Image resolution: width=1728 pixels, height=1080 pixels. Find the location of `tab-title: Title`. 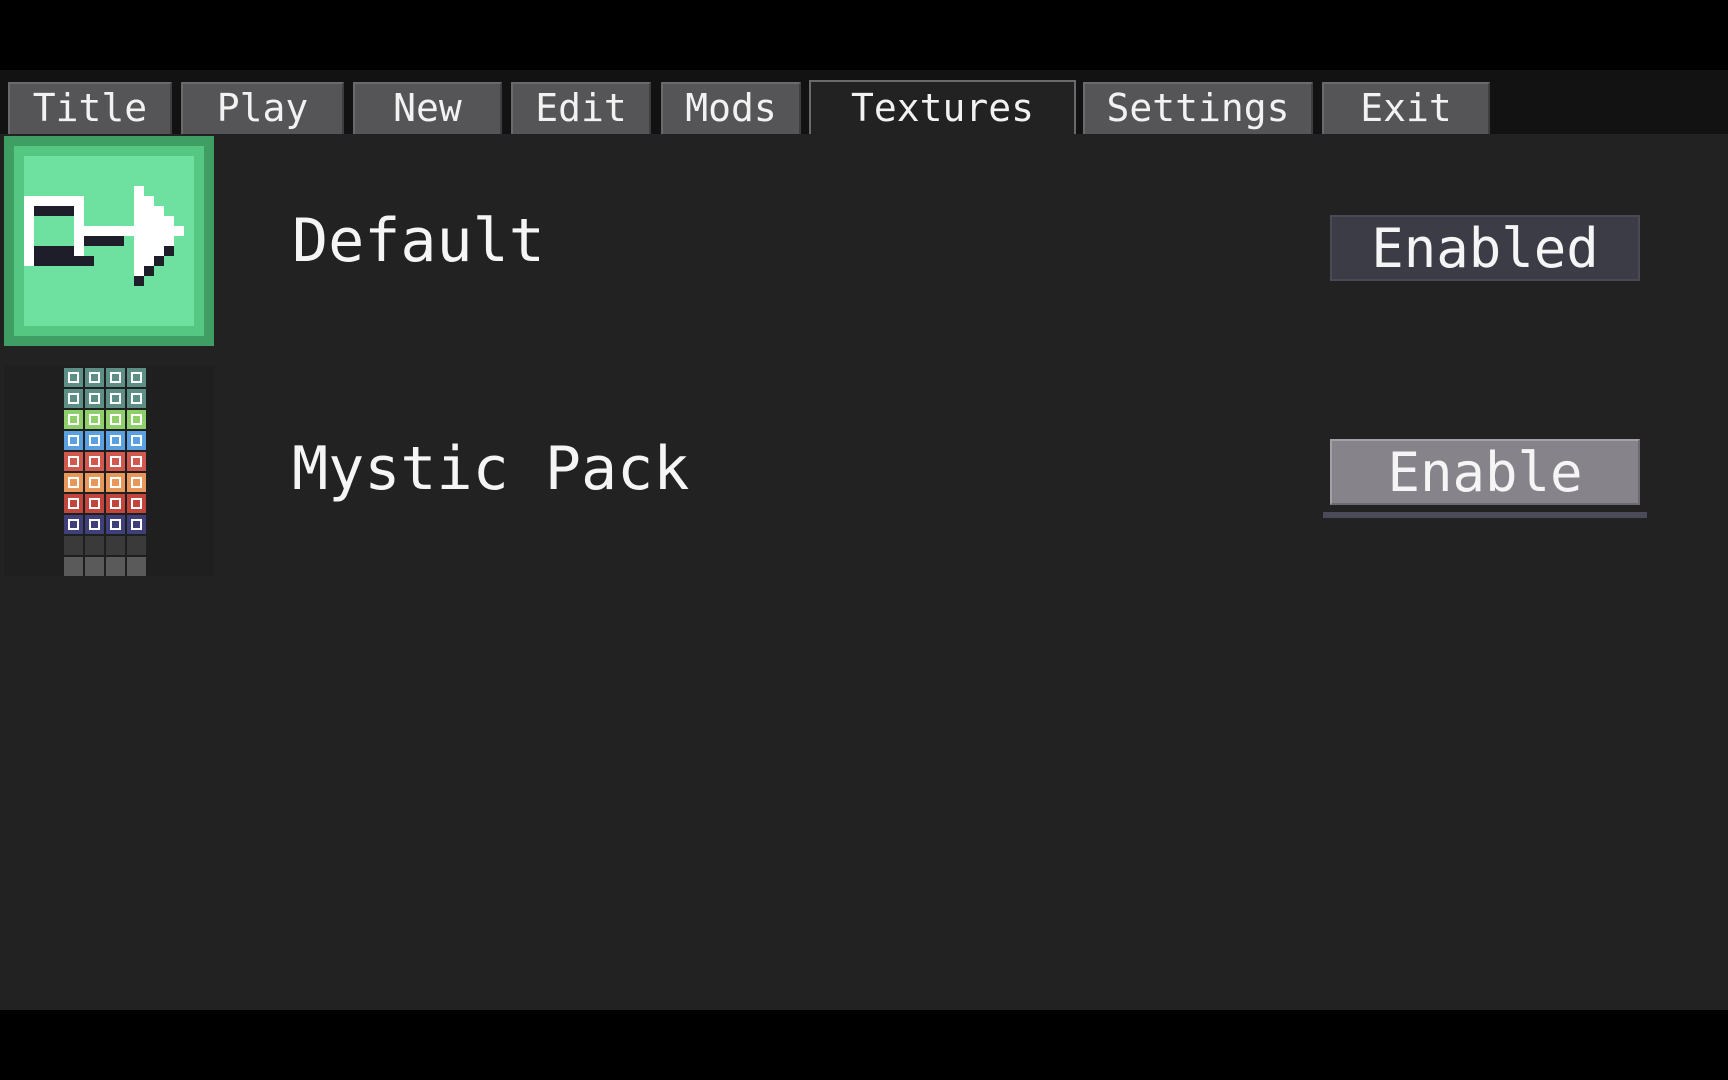

tab-title: Title is located at coordinates (90, 108).